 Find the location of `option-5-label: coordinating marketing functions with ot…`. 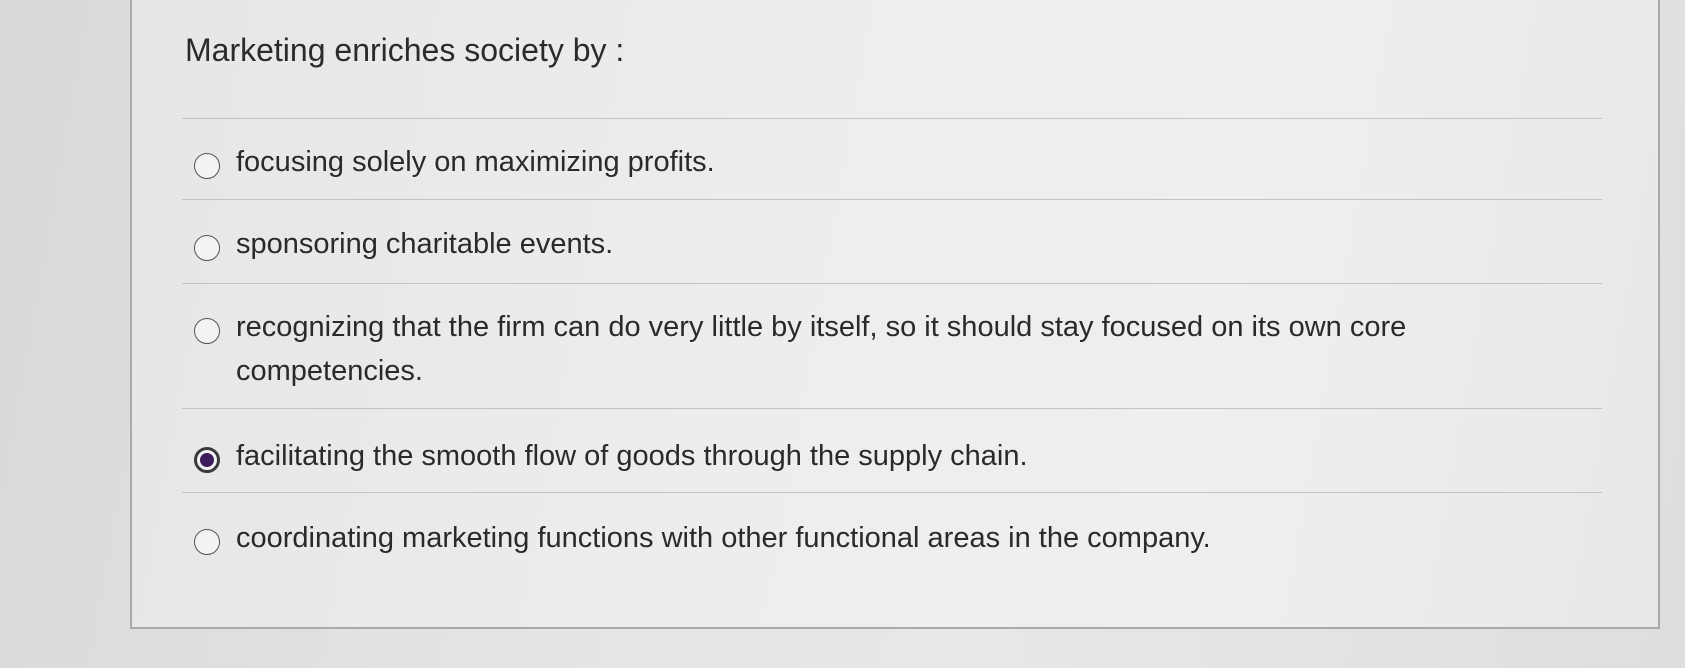

option-5-label: coordinating marketing functions with ot… is located at coordinates (723, 538).